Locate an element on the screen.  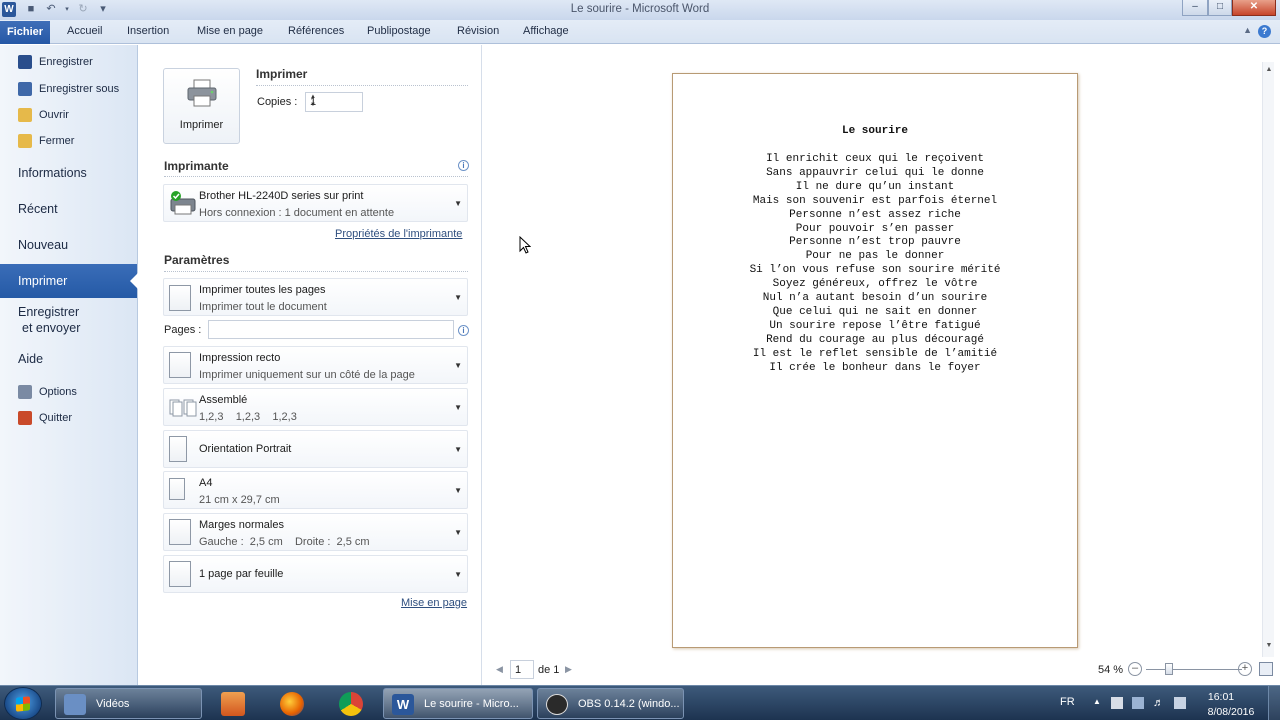
taskbar-office-pin is located at coordinates (232, 703).